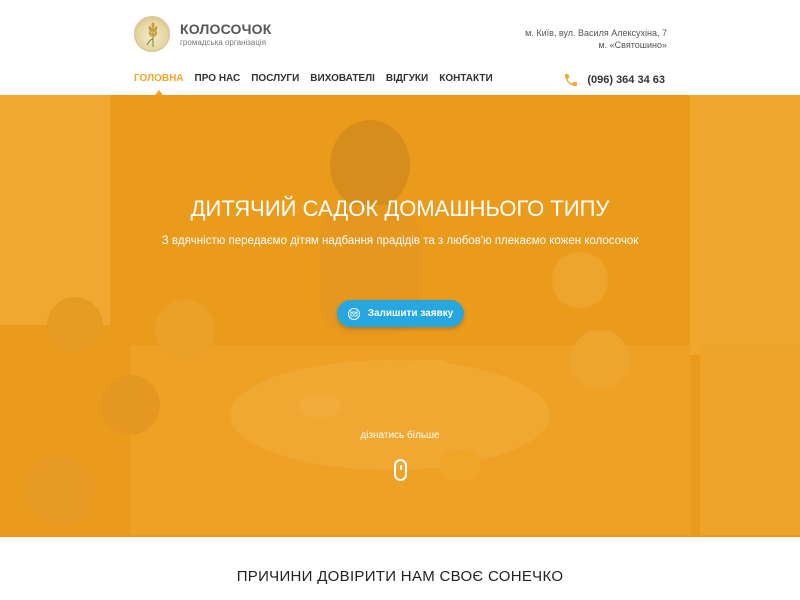  I want to click on logo: КОЛОСОЧОК громадська організація, so click(203, 34).